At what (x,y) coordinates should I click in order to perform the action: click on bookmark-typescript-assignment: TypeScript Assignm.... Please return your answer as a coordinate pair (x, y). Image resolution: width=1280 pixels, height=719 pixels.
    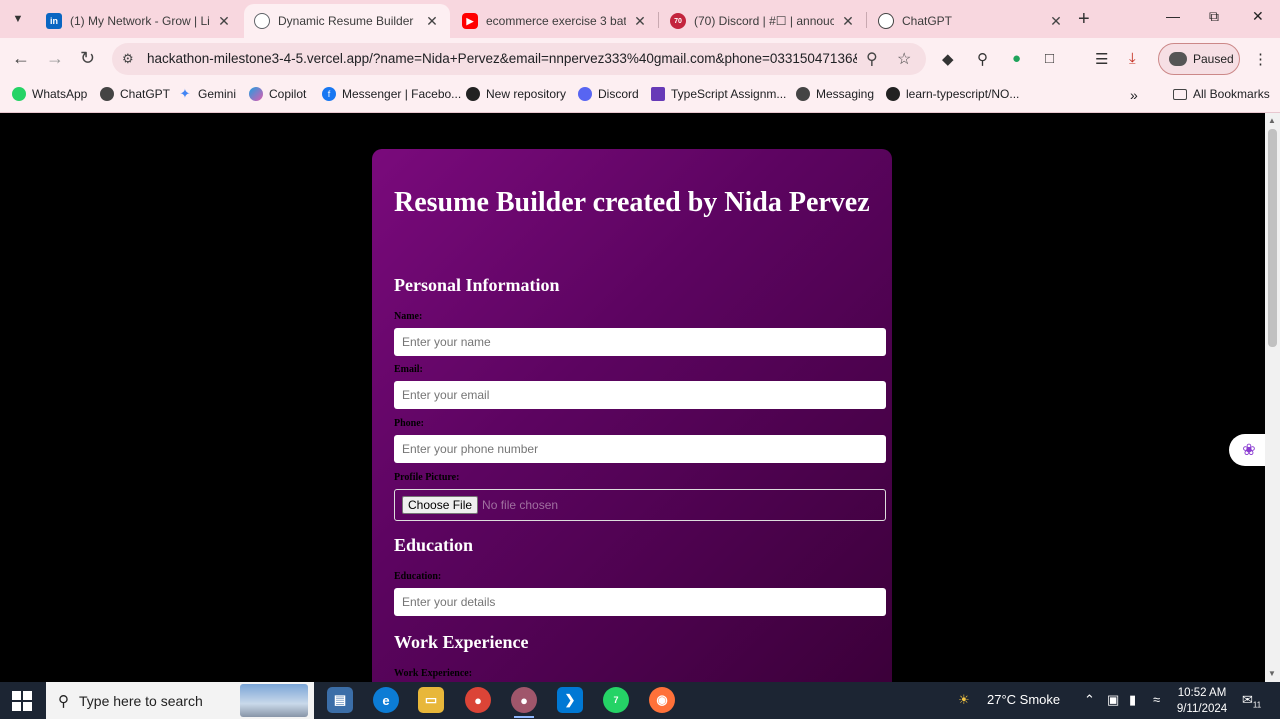
    Looking at the image, I should click on (718, 94).